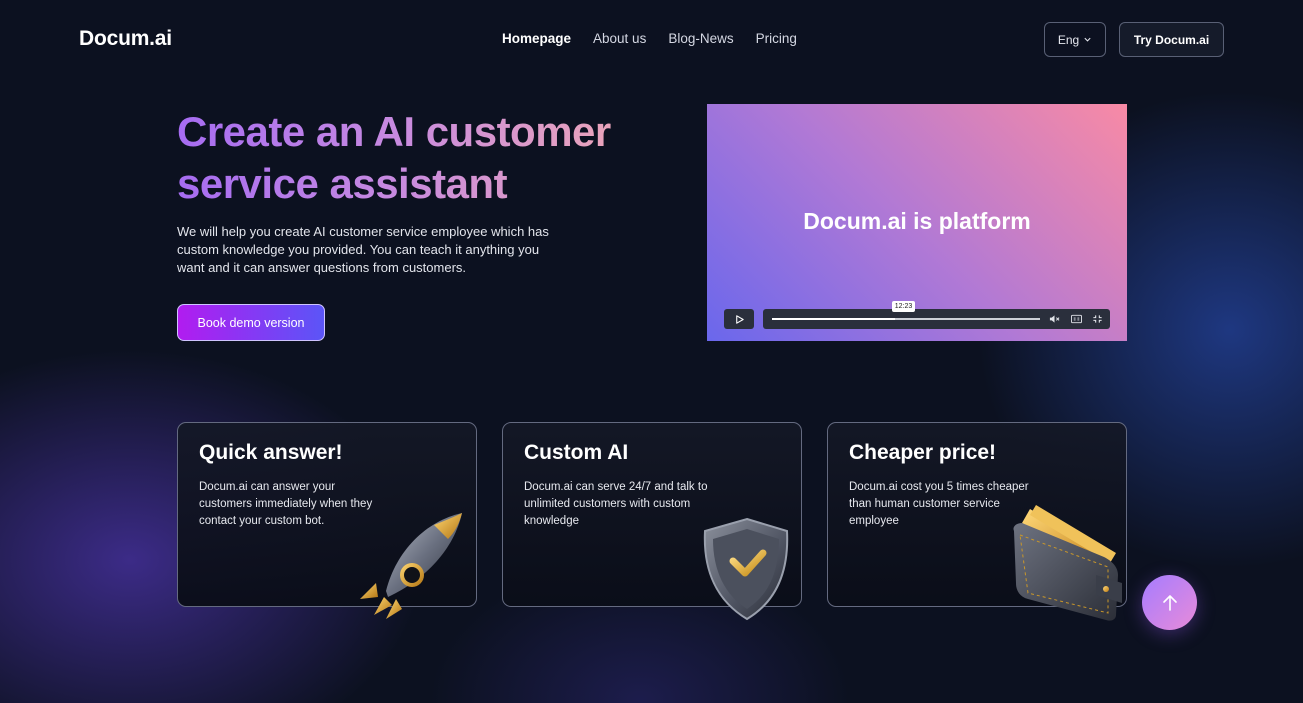  I want to click on video-title: Docum.ai is platform, so click(917, 221).